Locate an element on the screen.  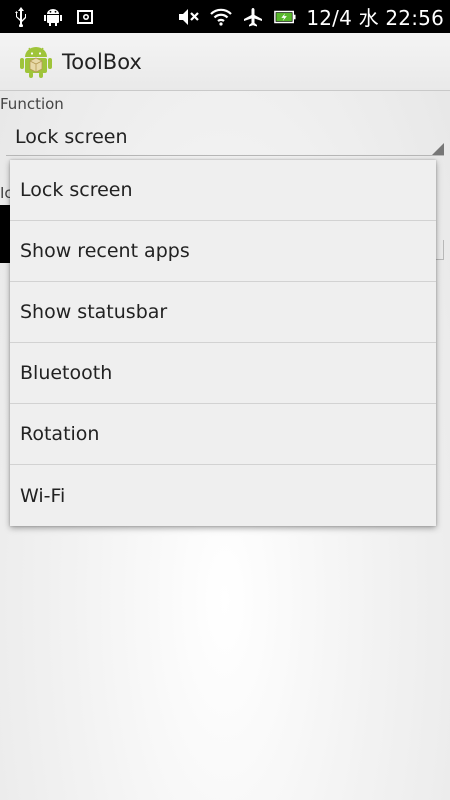
status-right-icons: 12/4 水 22:56 is located at coordinates (311, 16).